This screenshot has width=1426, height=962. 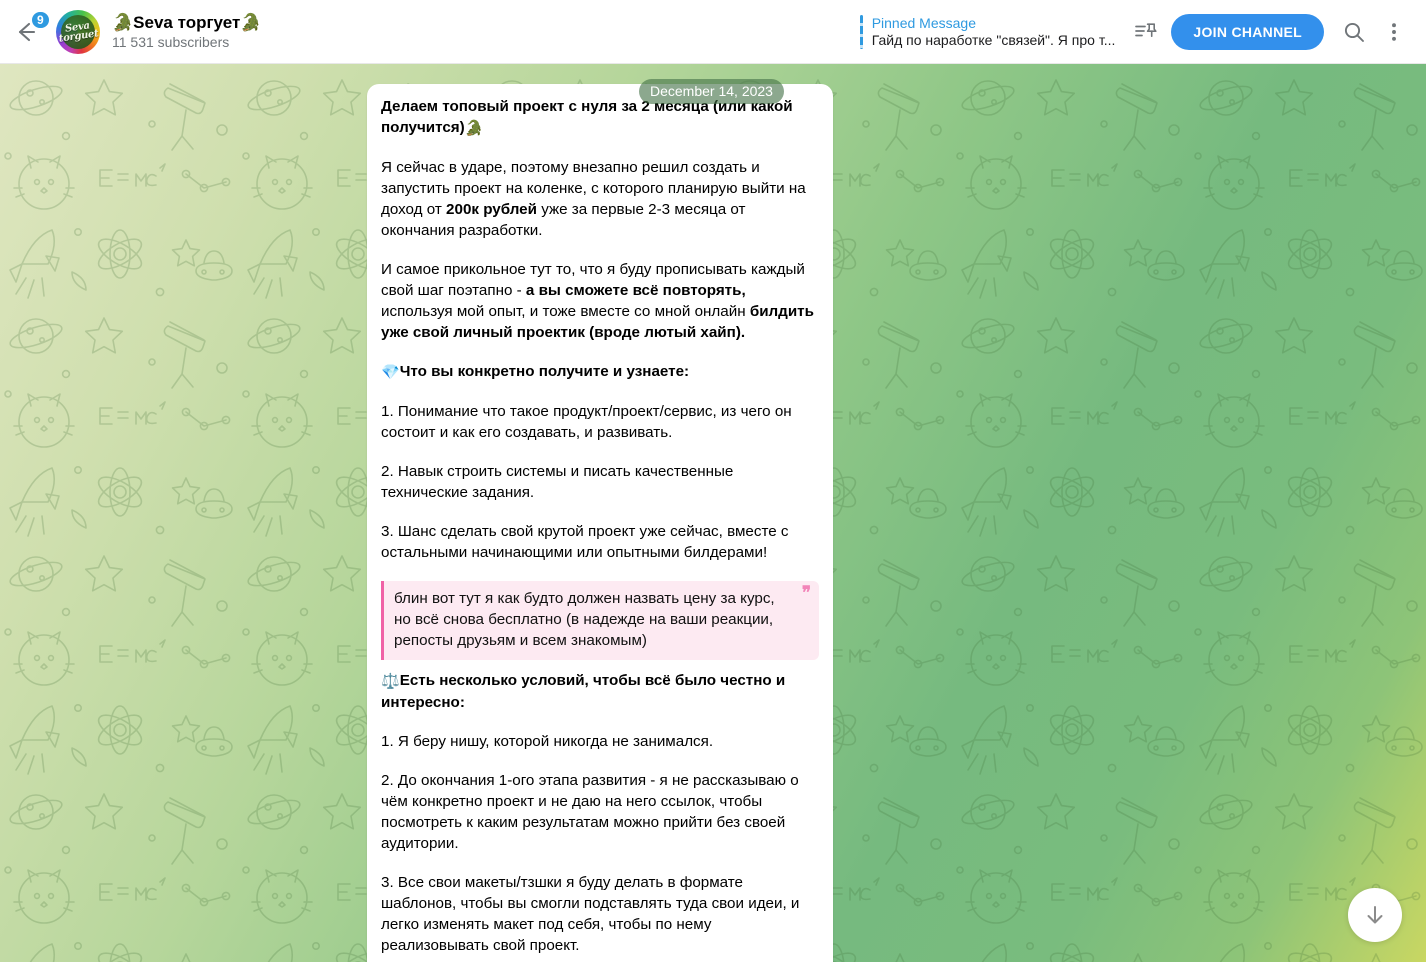 I want to click on benefits-heading: 💎Что вы конкретно получите и узнаете:, so click(x=600, y=372).